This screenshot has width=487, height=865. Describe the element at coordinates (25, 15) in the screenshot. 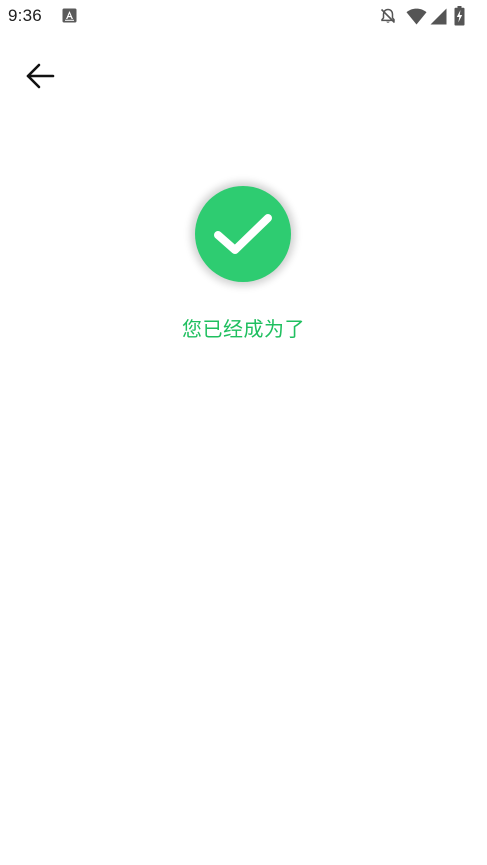

I see `status-time: 9:36` at that location.